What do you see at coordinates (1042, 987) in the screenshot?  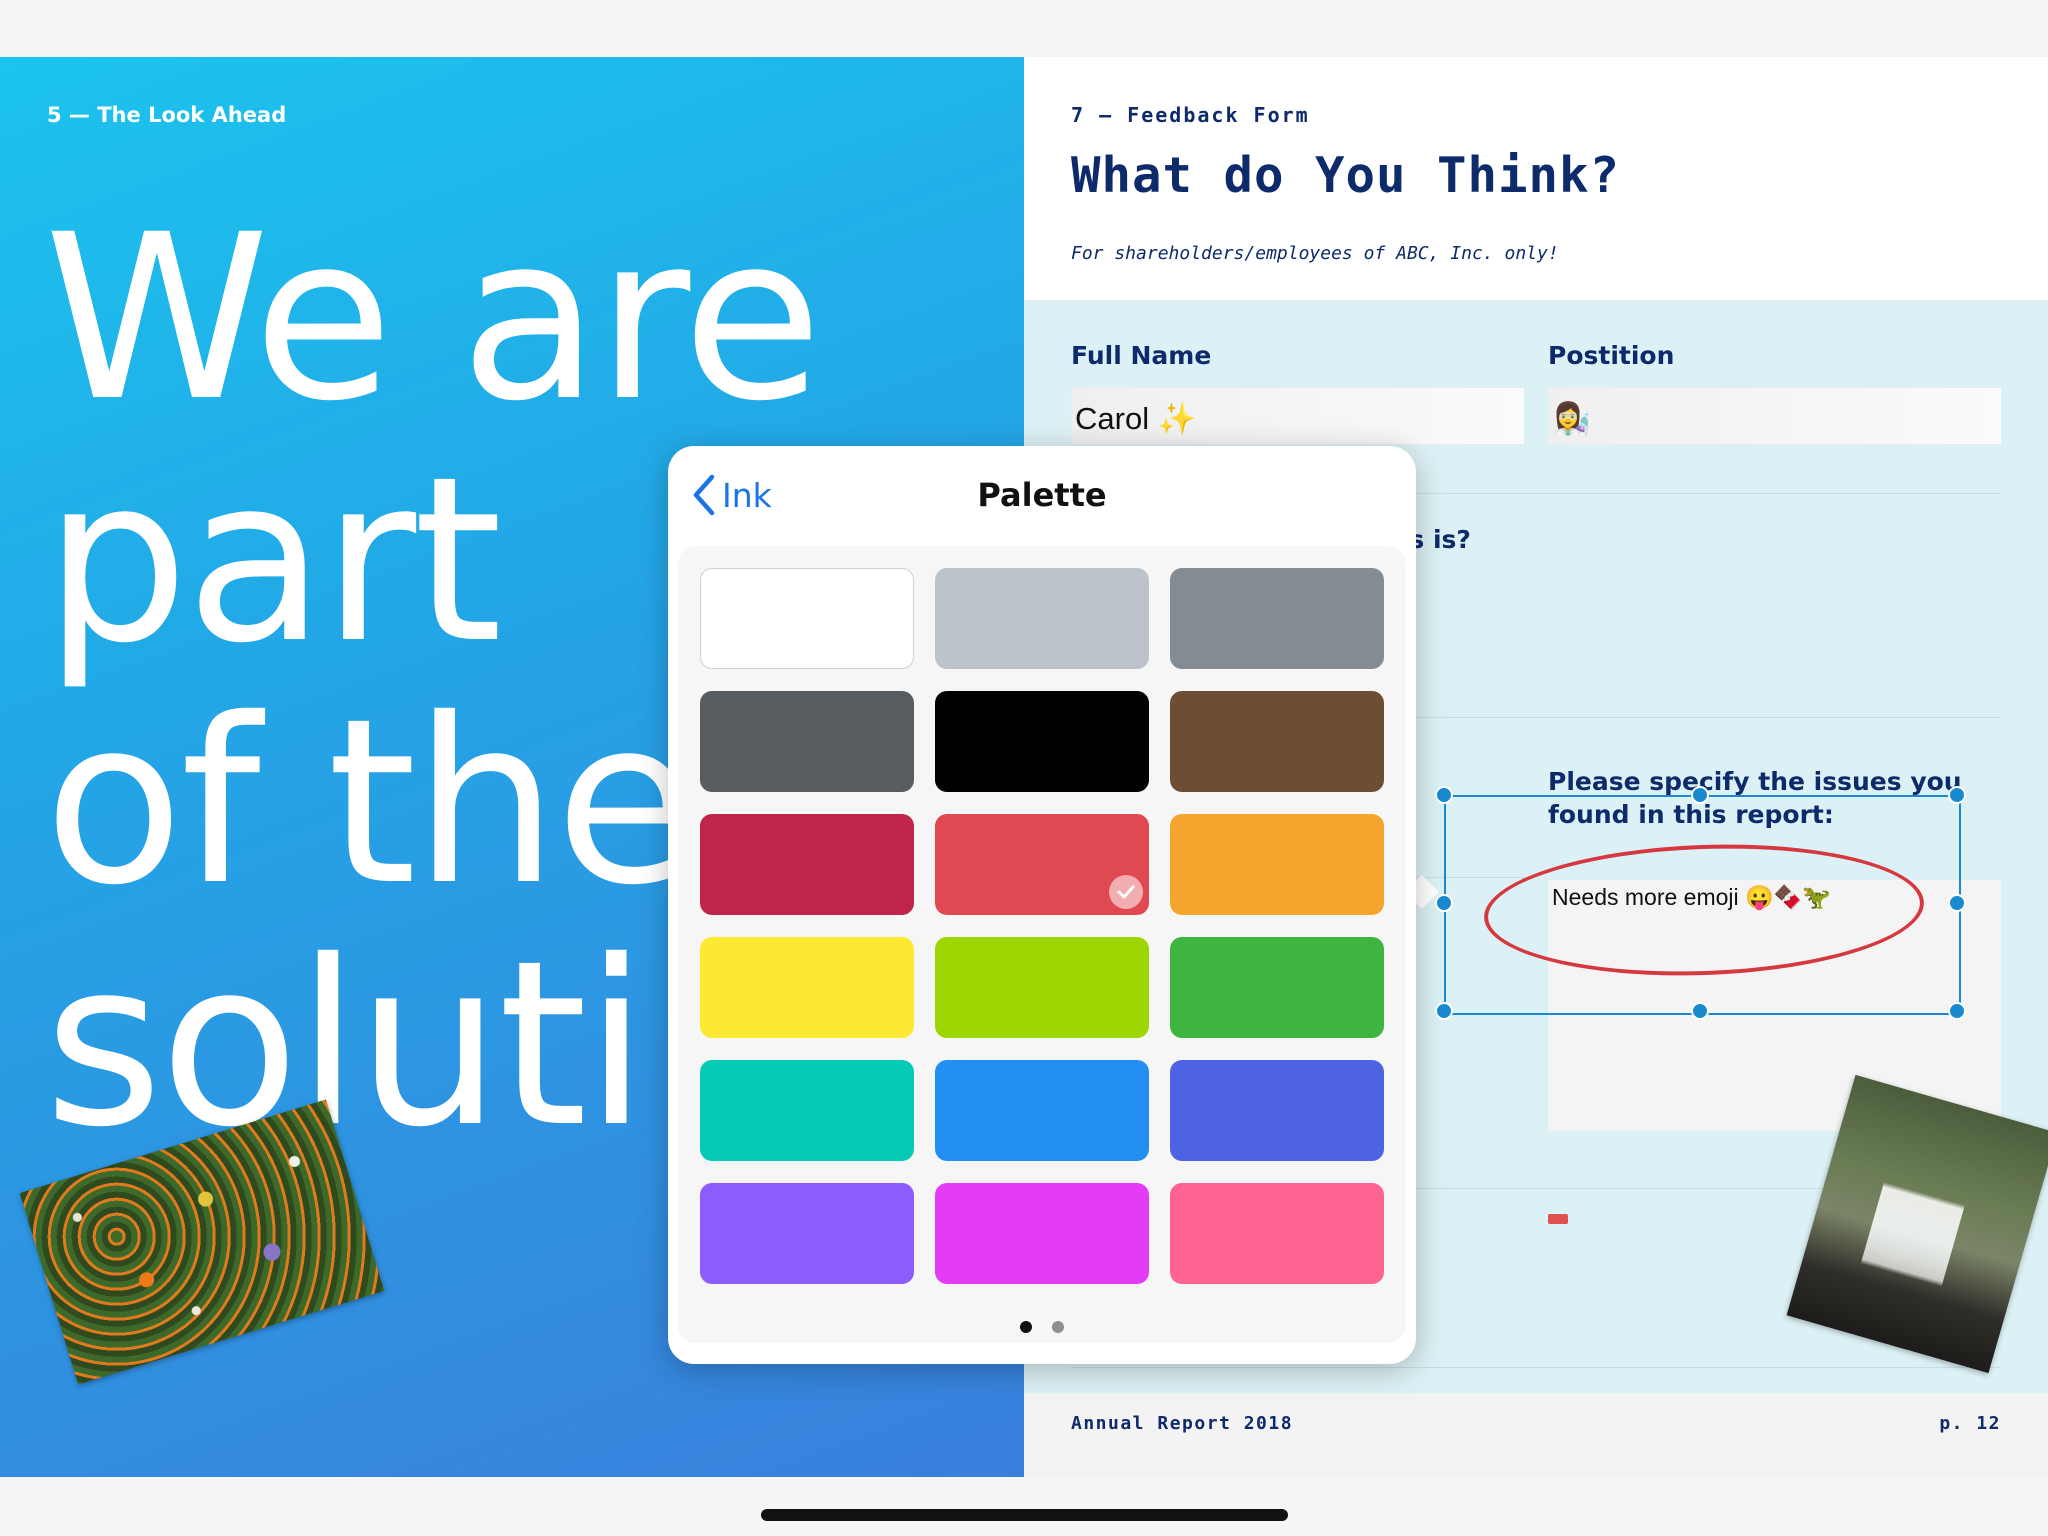 I see `swatch-lime` at bounding box center [1042, 987].